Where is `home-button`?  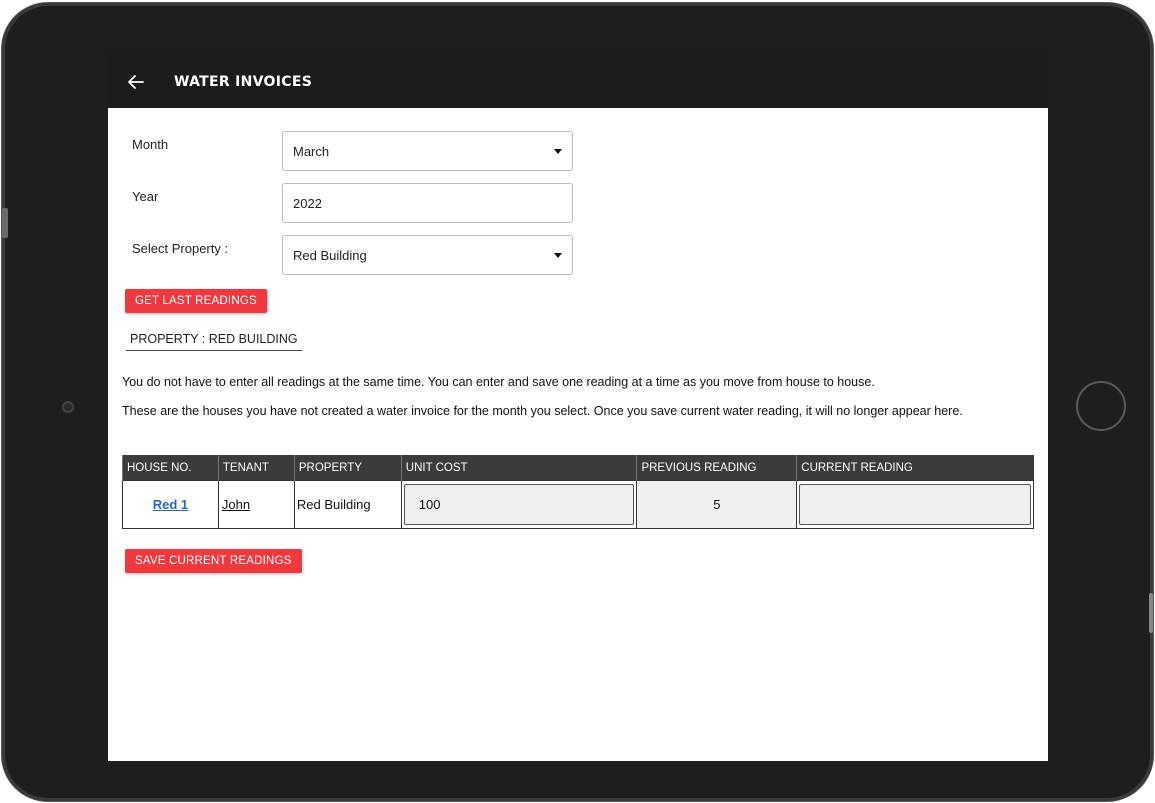
home-button is located at coordinates (1101, 406).